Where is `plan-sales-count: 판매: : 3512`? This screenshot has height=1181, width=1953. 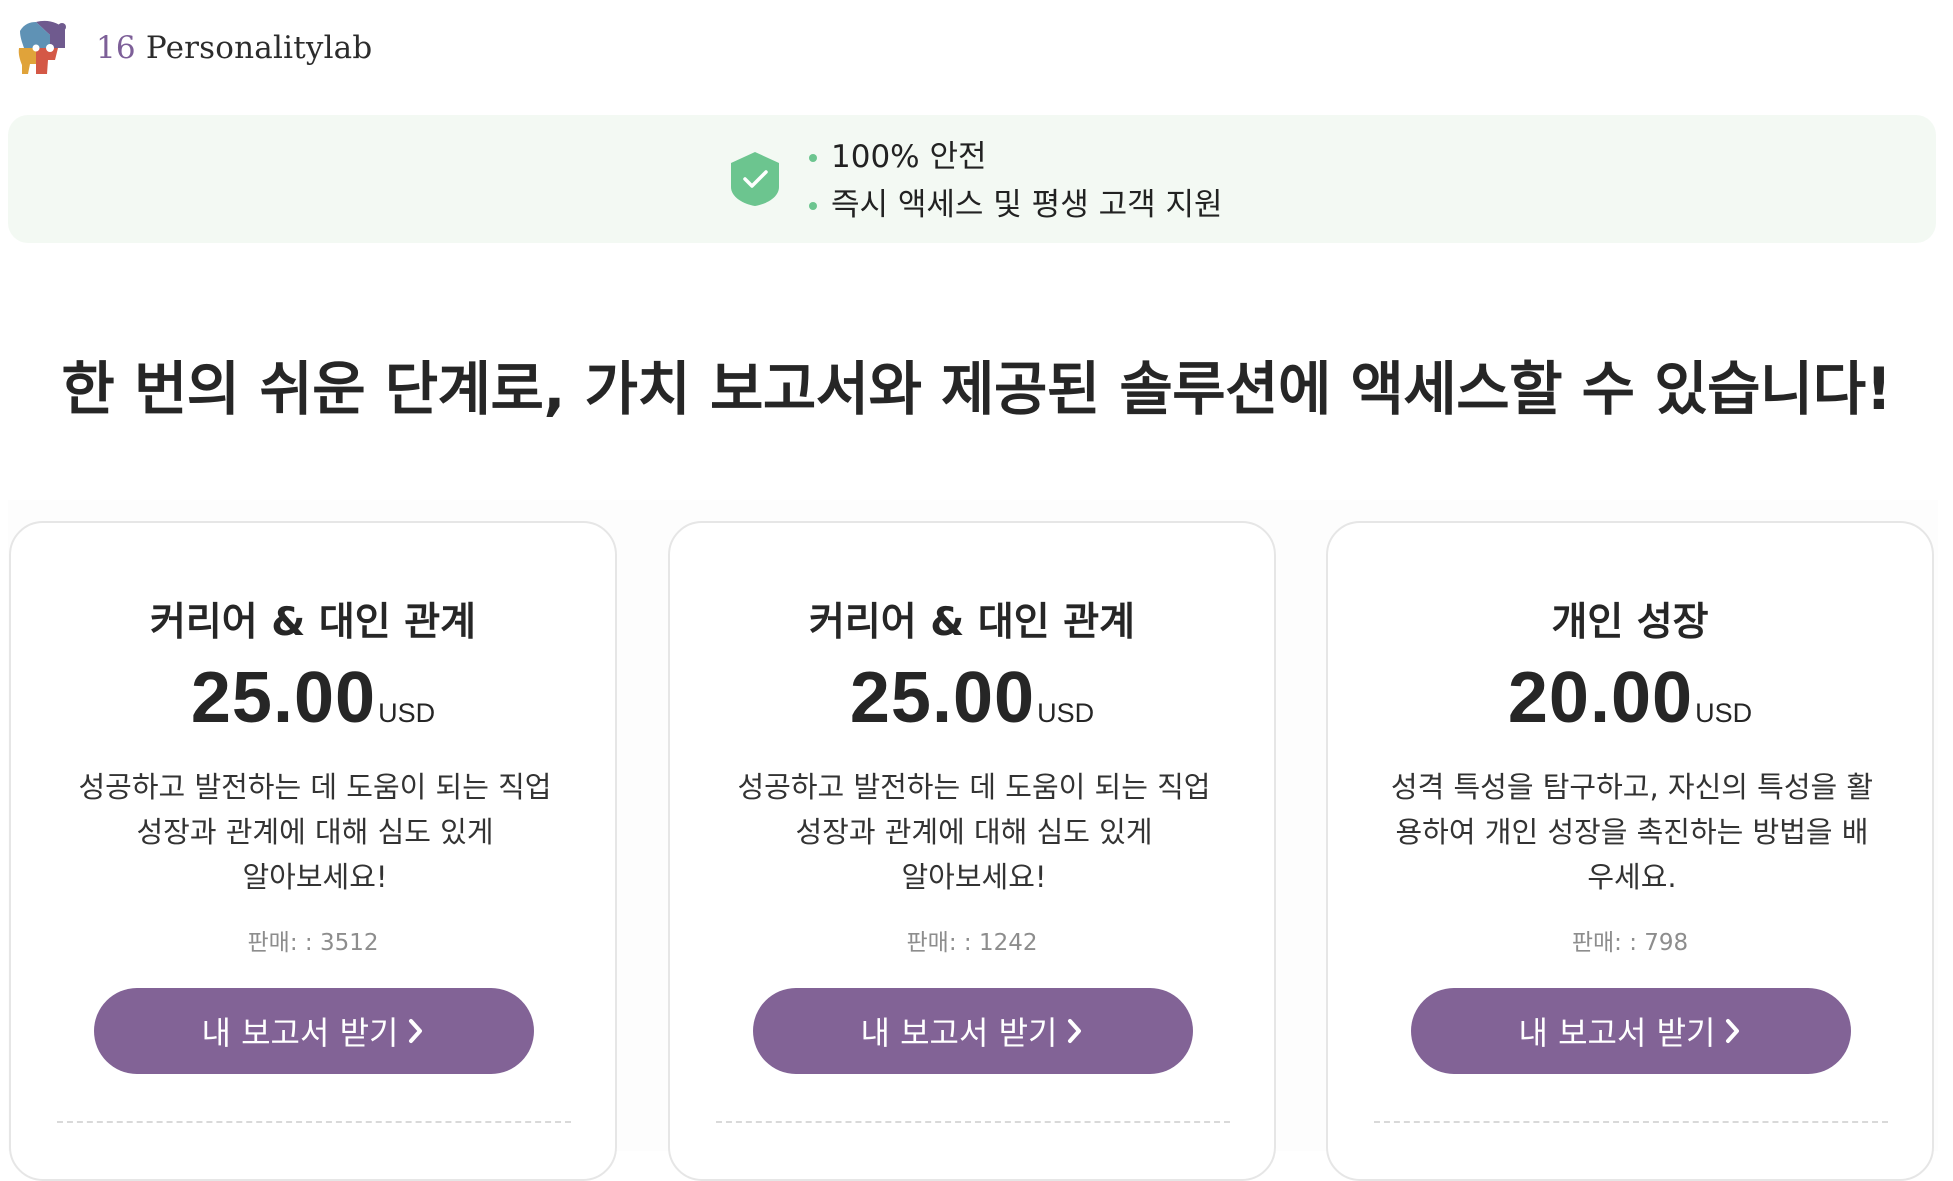
plan-sales-count: 판매: : 3512 is located at coordinates (313, 943).